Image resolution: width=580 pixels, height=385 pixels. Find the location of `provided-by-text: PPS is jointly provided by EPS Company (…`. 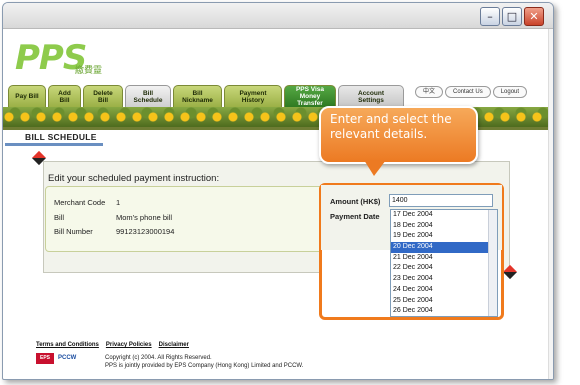

provided-by-text: PPS is jointly provided by EPS Company (… is located at coordinates (204, 366).